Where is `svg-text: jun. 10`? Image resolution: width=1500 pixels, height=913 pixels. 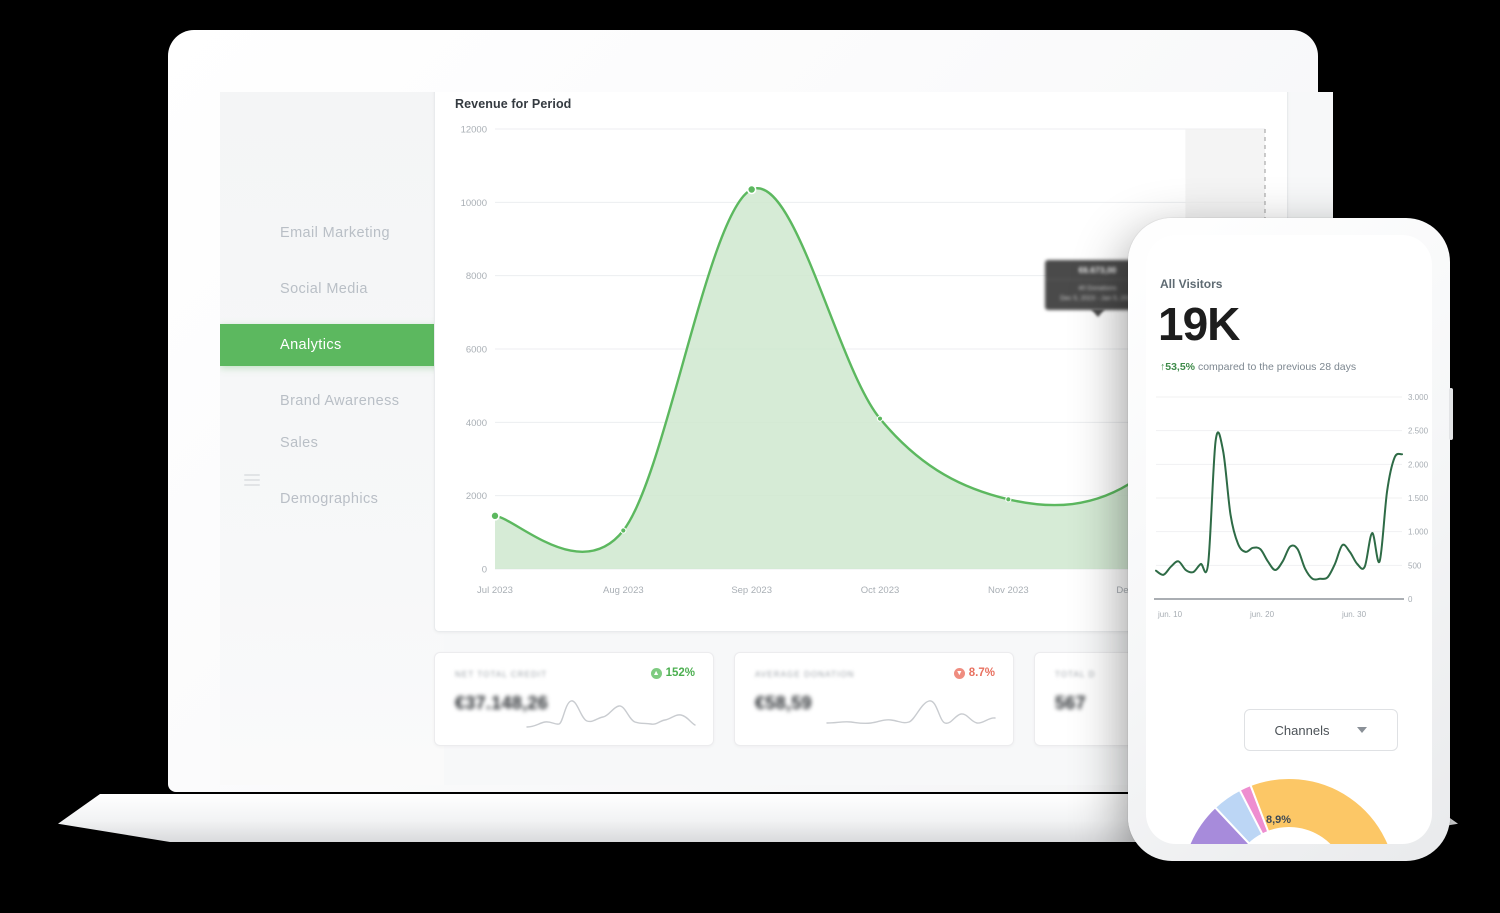 svg-text: jun. 10 is located at coordinates (1170, 614).